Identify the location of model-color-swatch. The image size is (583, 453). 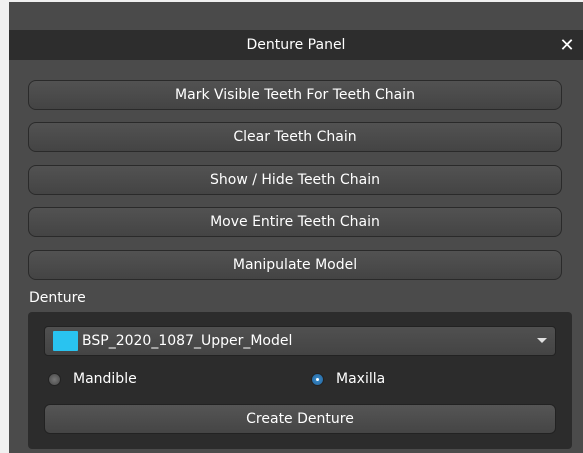
(65, 341).